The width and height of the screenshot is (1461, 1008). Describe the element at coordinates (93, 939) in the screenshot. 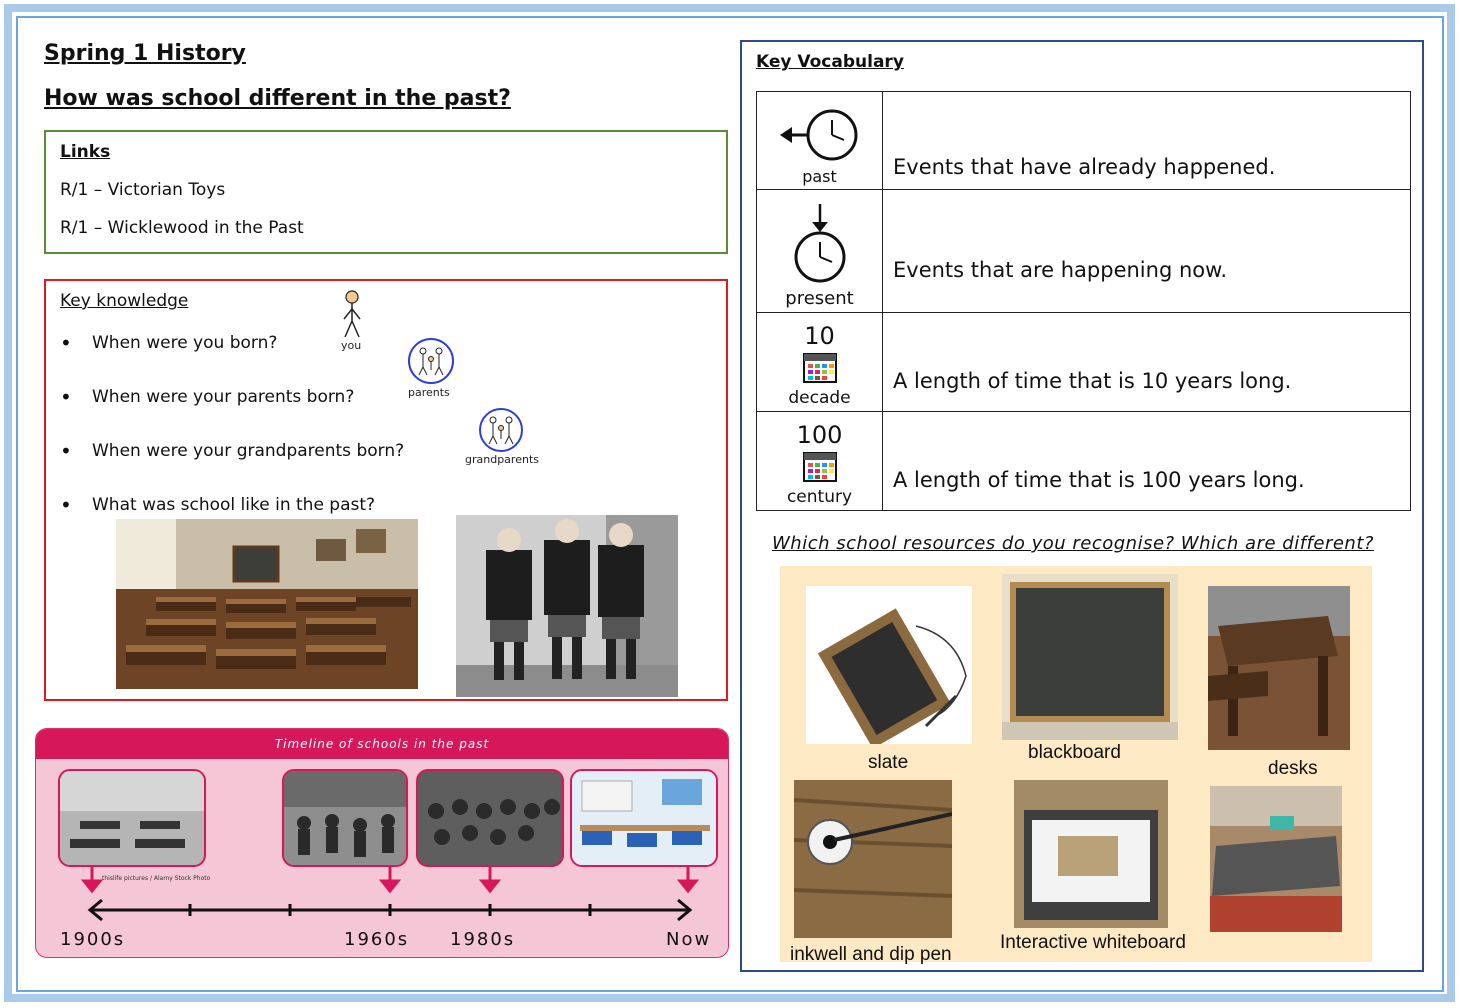

I see `timeline-label: 1900s` at that location.